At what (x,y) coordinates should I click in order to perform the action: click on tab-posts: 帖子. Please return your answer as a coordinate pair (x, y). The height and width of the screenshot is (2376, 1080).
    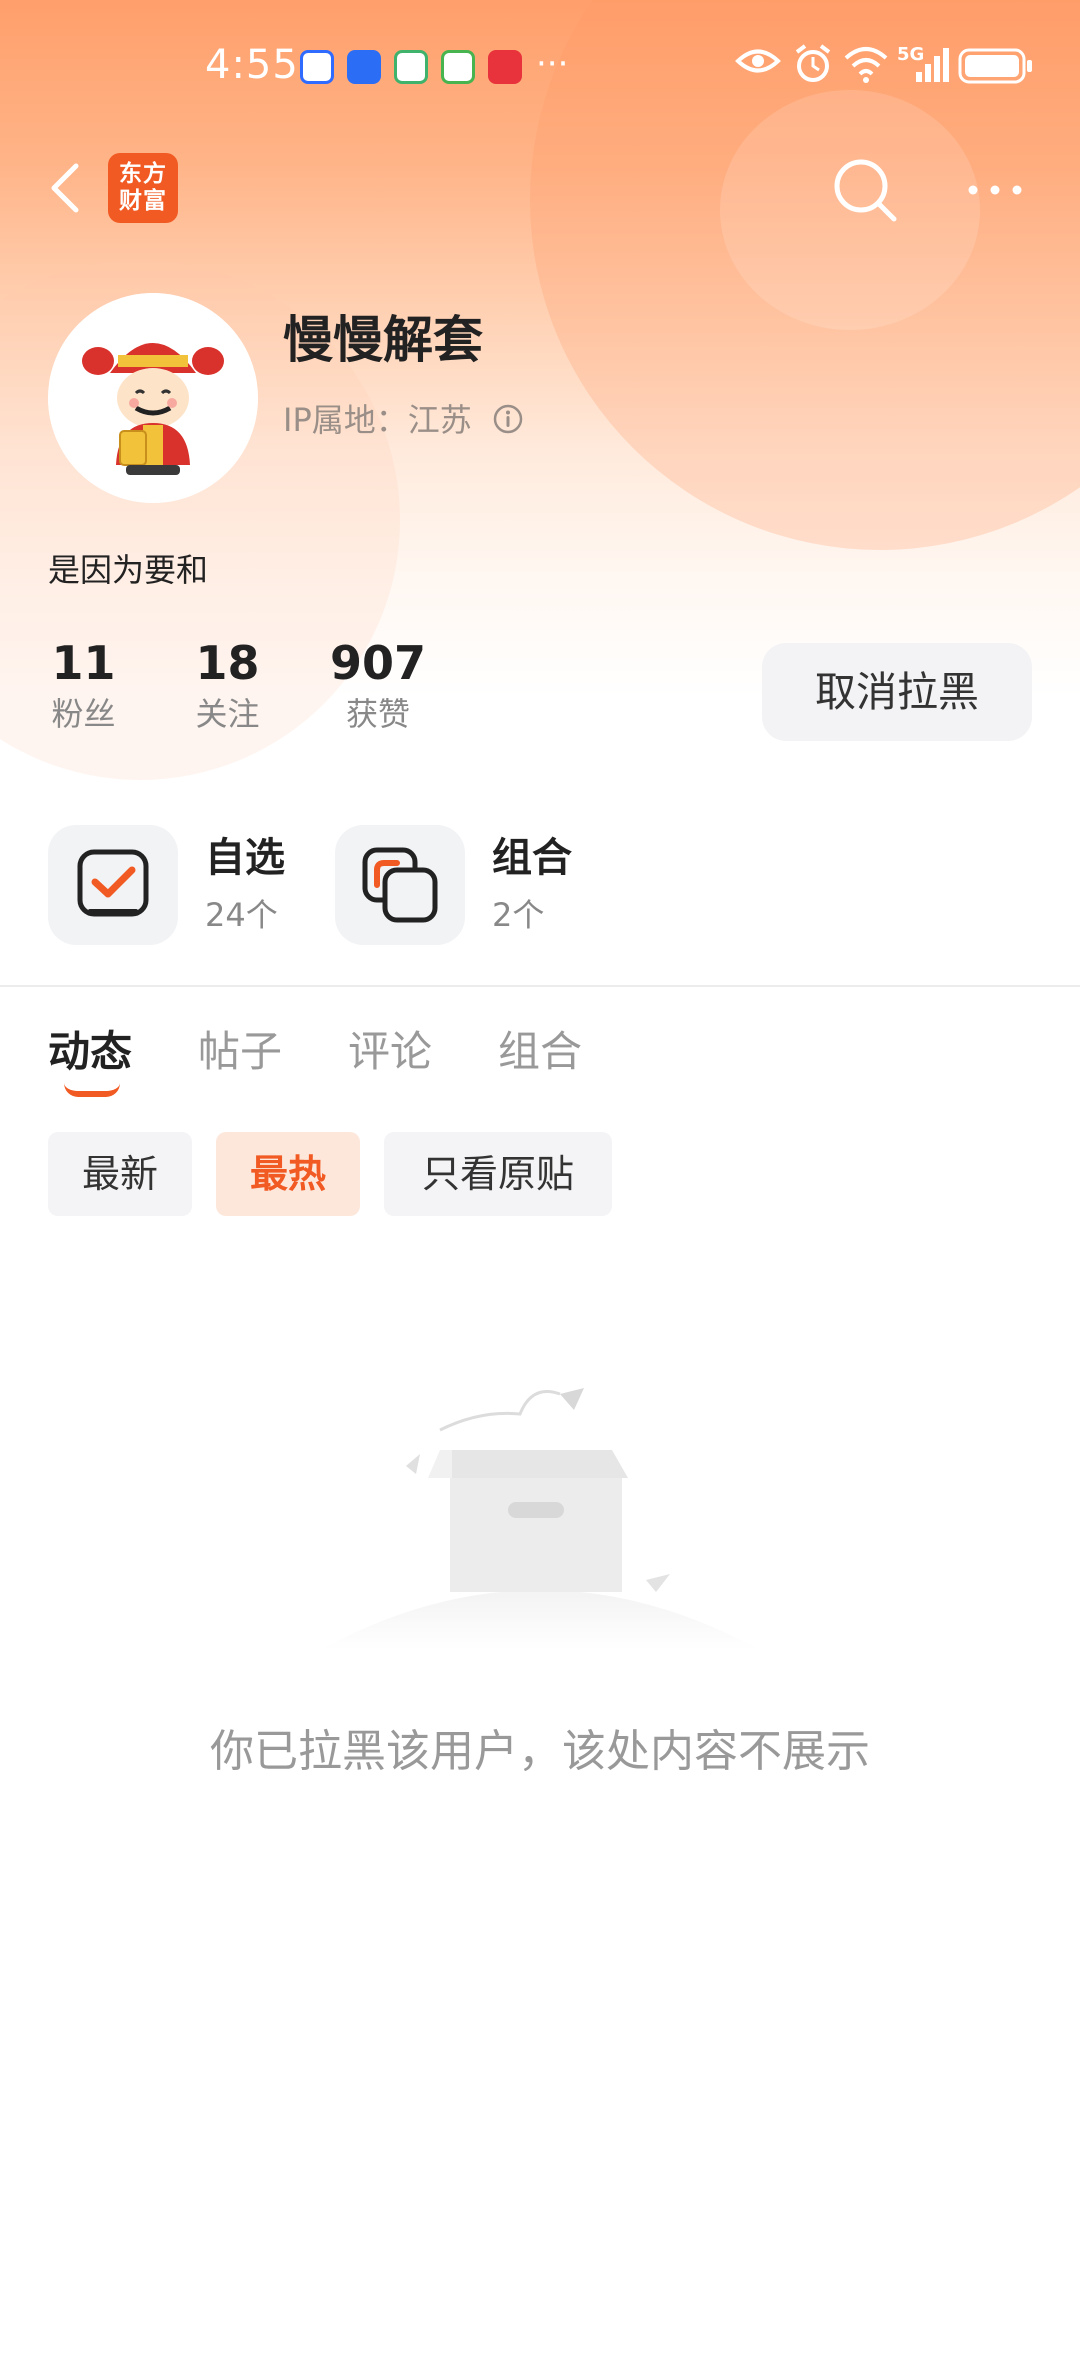
    Looking at the image, I should click on (240, 1048).